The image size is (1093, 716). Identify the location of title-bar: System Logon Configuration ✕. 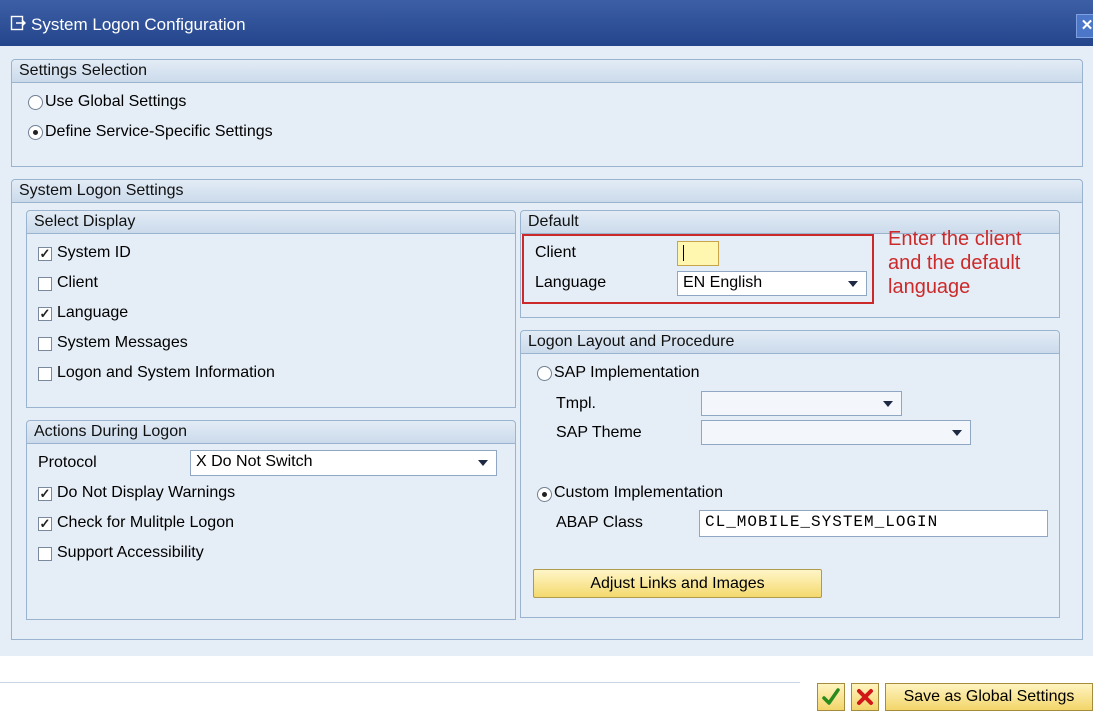
(546, 23).